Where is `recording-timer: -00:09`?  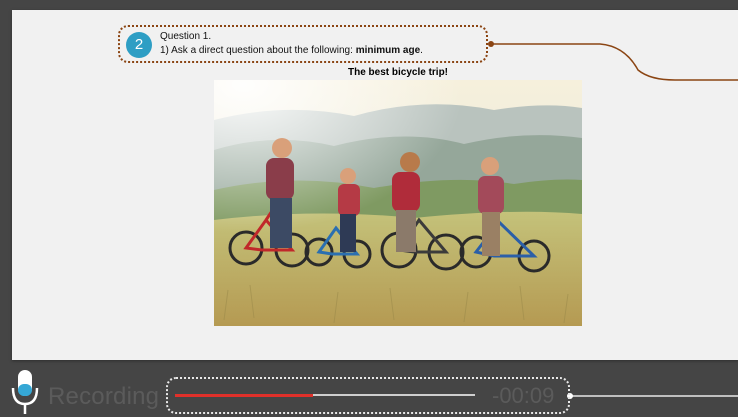 recording-timer: -00:09 is located at coordinates (523, 395).